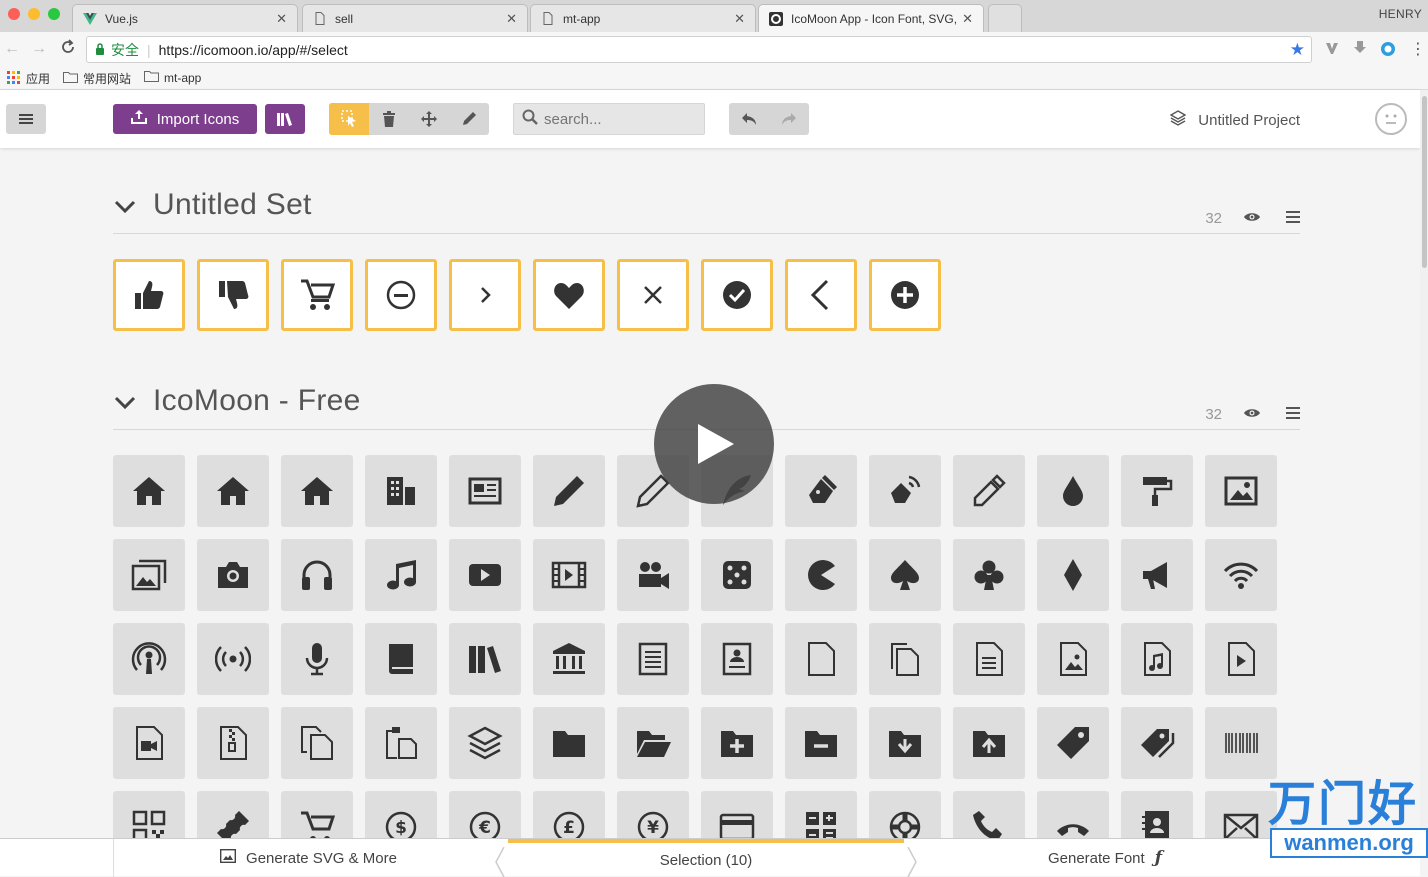 Image resolution: width=1428 pixels, height=877 pixels. Describe the element at coordinates (39, 49) in the screenshot. I see `forward-icon: →` at that location.